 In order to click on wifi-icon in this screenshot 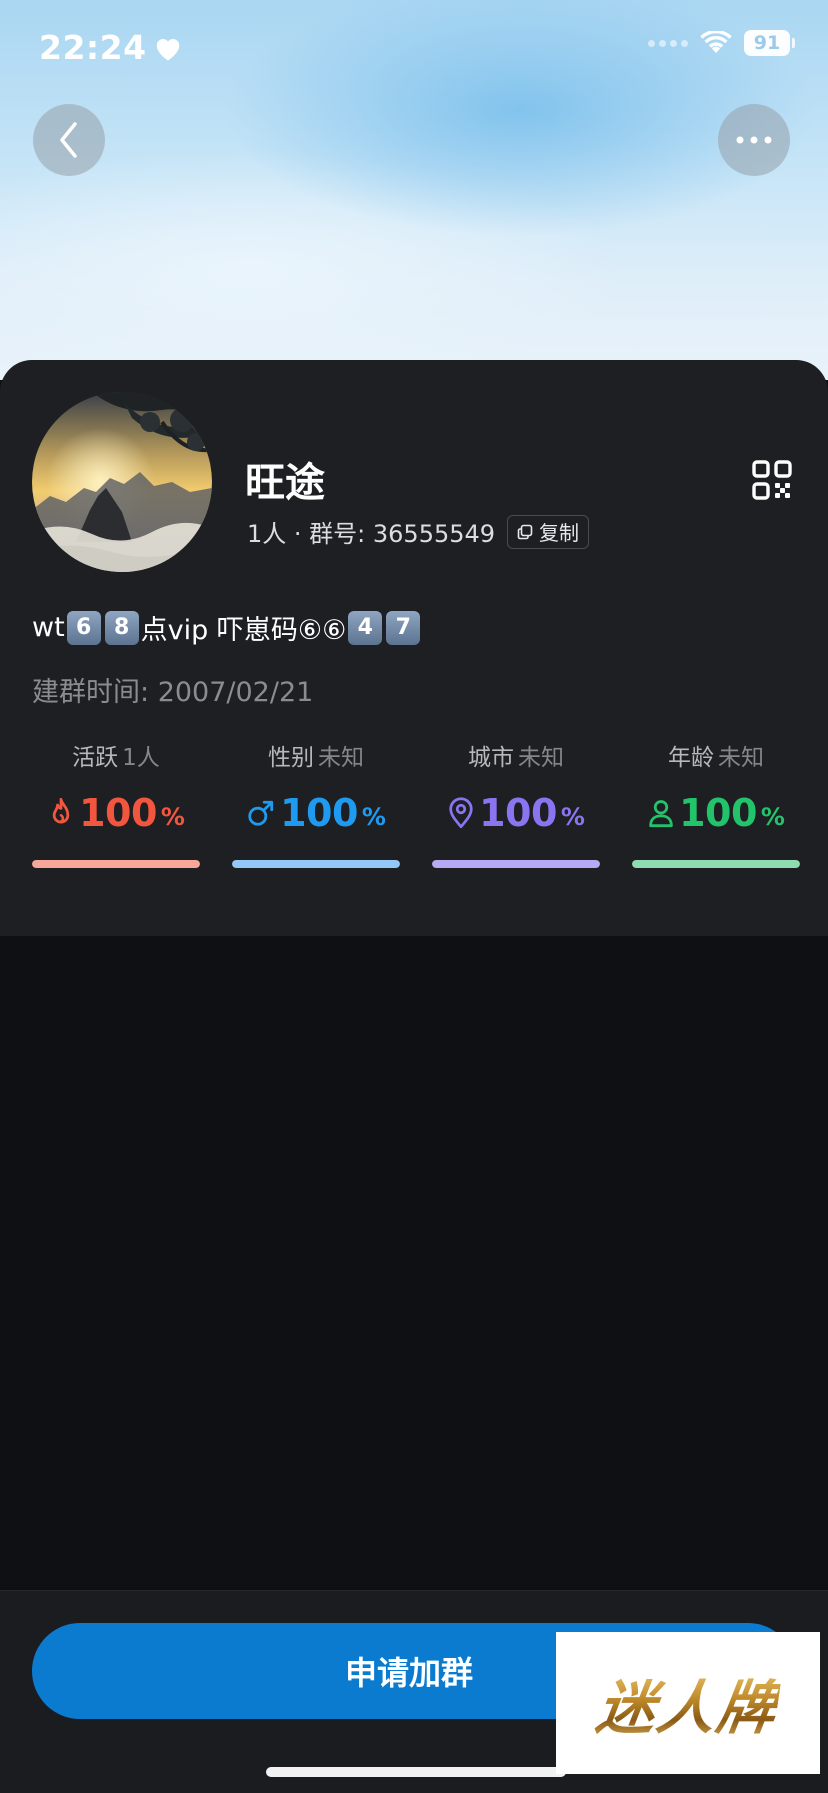, I will do `click(716, 42)`.